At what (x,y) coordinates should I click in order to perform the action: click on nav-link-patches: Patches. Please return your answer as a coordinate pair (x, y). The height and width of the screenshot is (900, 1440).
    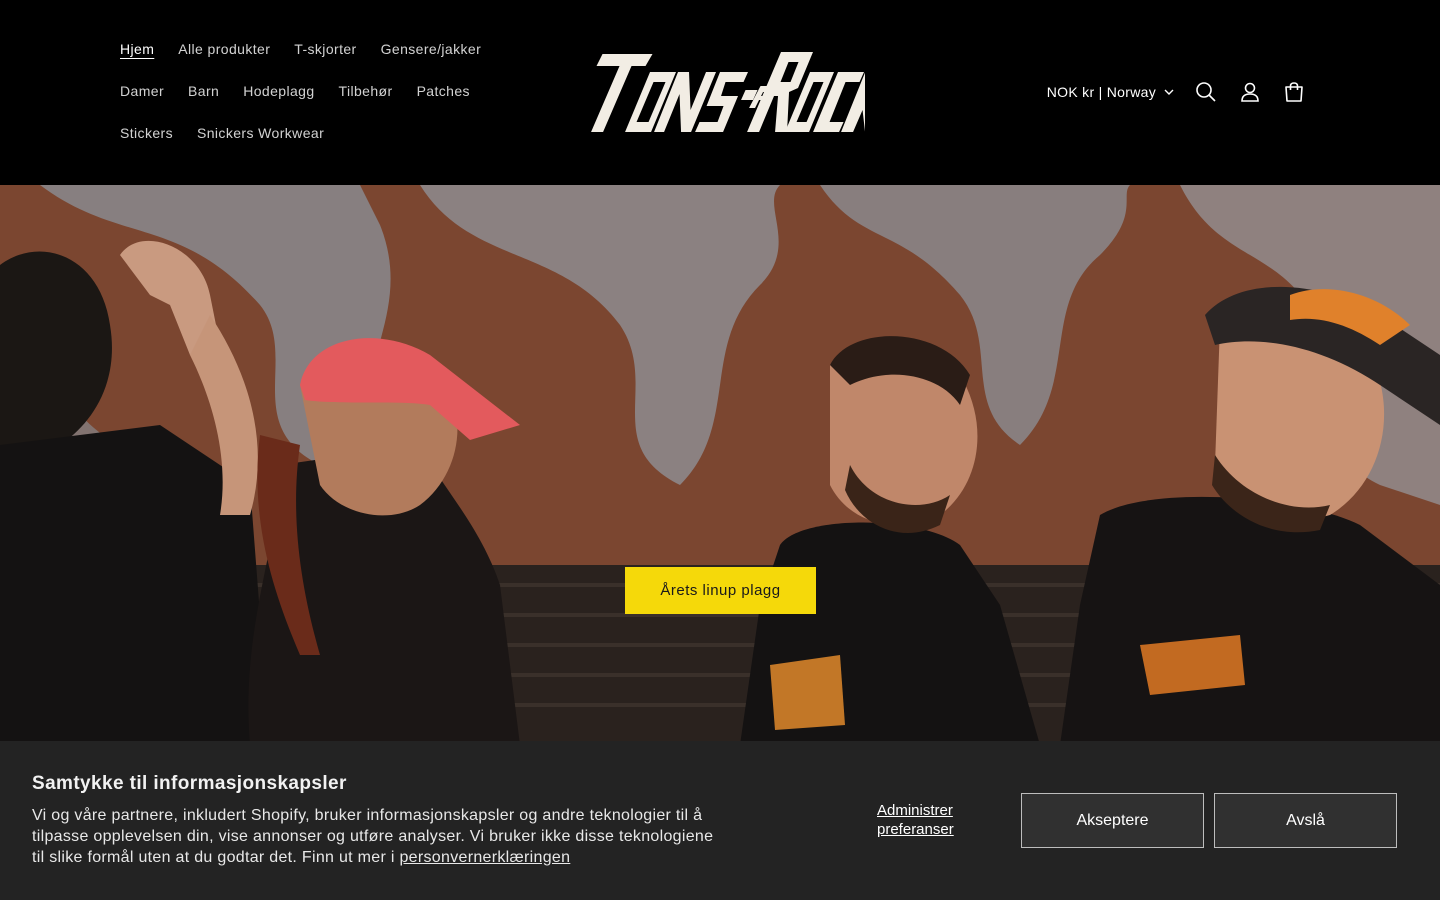
    Looking at the image, I should click on (443, 91).